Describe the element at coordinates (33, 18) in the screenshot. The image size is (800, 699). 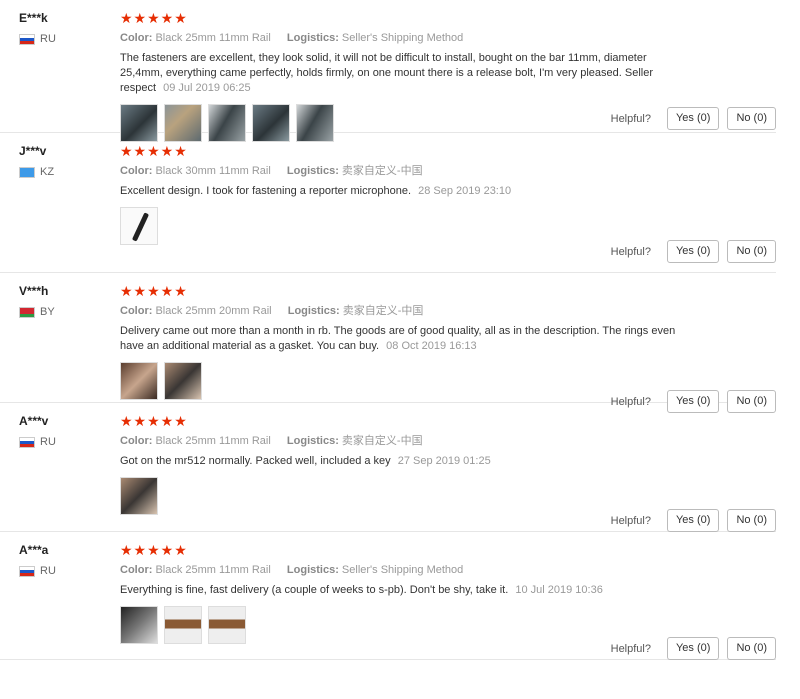
I see `reviewer-name: E***k` at that location.